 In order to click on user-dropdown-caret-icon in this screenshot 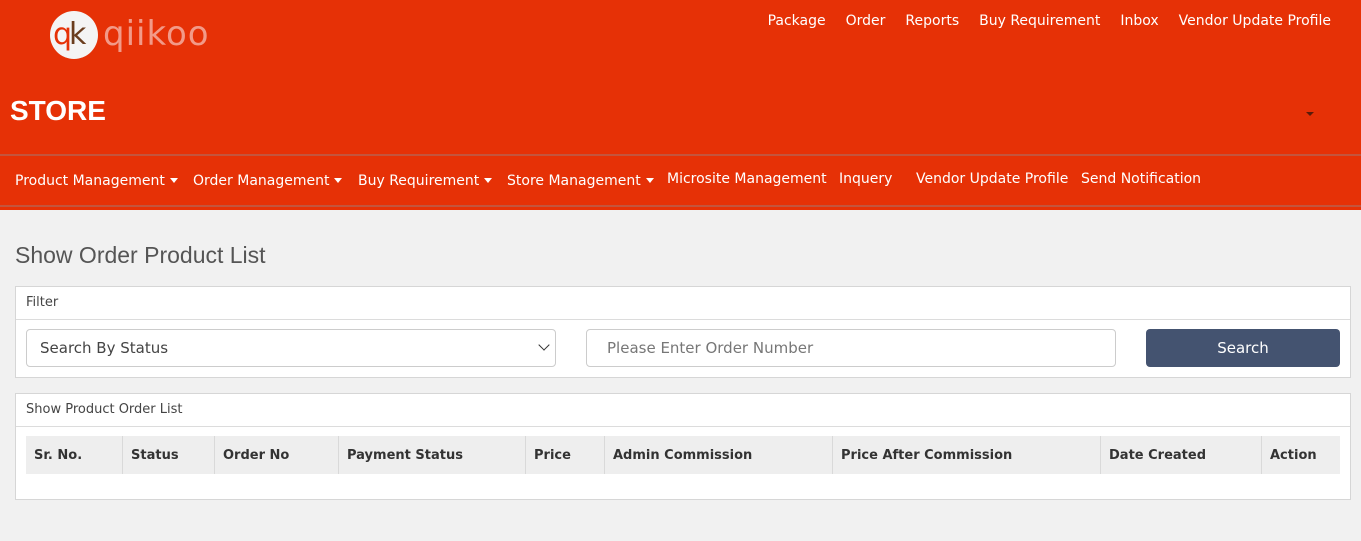, I will do `click(1310, 114)`.